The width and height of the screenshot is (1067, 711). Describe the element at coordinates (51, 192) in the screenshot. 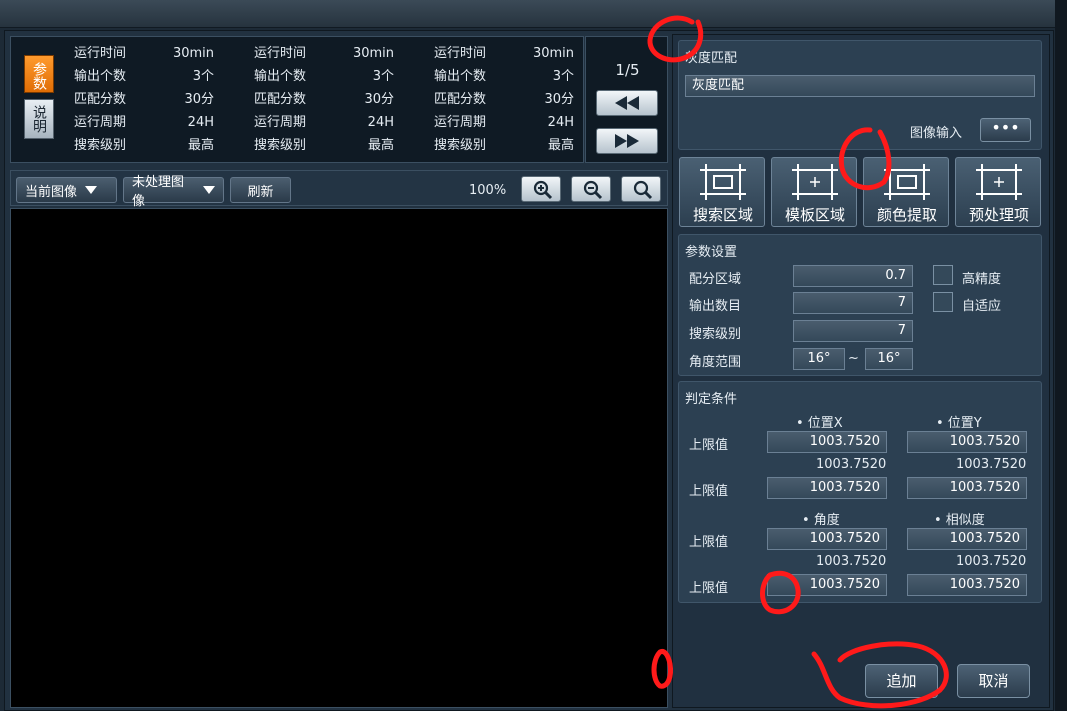

I see `current-image-label: 当前图像` at that location.